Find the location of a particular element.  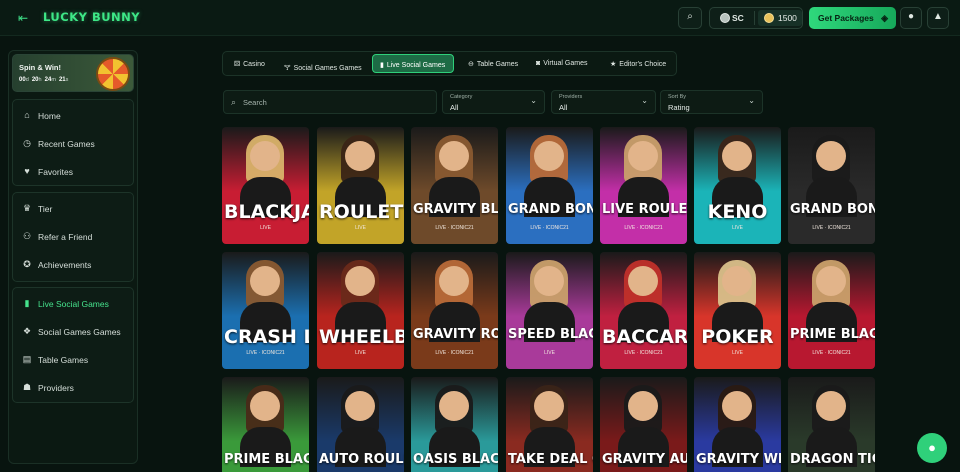

spin-and-win-banner: Spin & Win! 00d 20h 24m 21s is located at coordinates (73, 73).